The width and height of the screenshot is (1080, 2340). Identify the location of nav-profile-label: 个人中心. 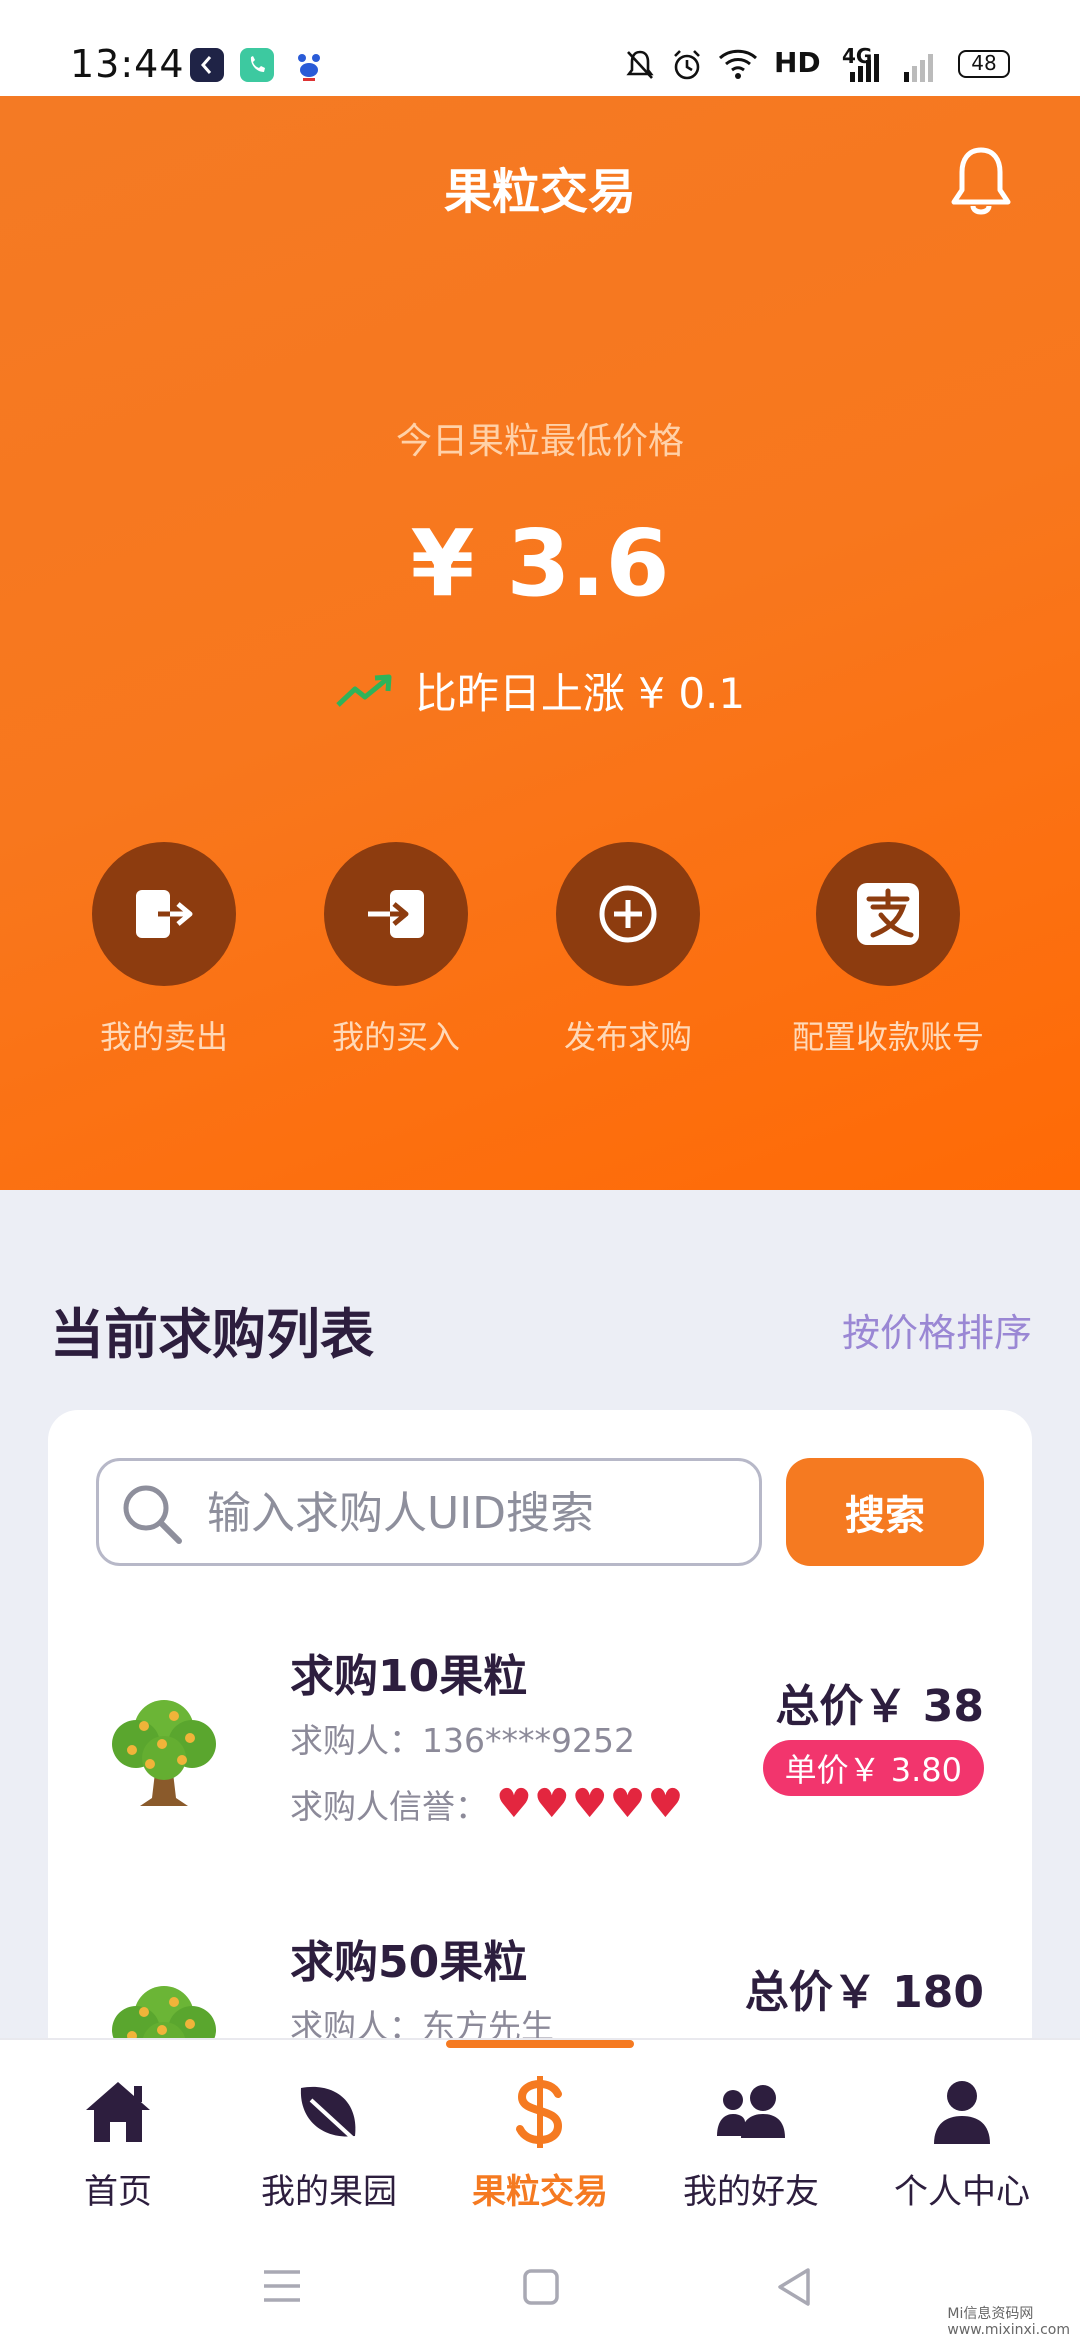
(962, 2192).